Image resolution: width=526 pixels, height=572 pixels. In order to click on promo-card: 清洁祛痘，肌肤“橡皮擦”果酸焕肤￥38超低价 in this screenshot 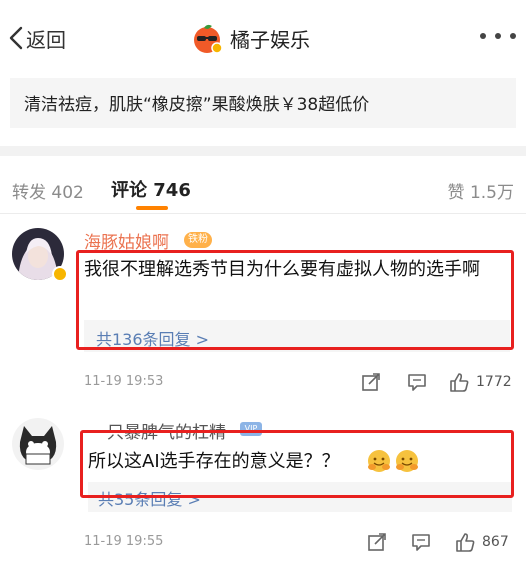, I will do `click(263, 103)`.